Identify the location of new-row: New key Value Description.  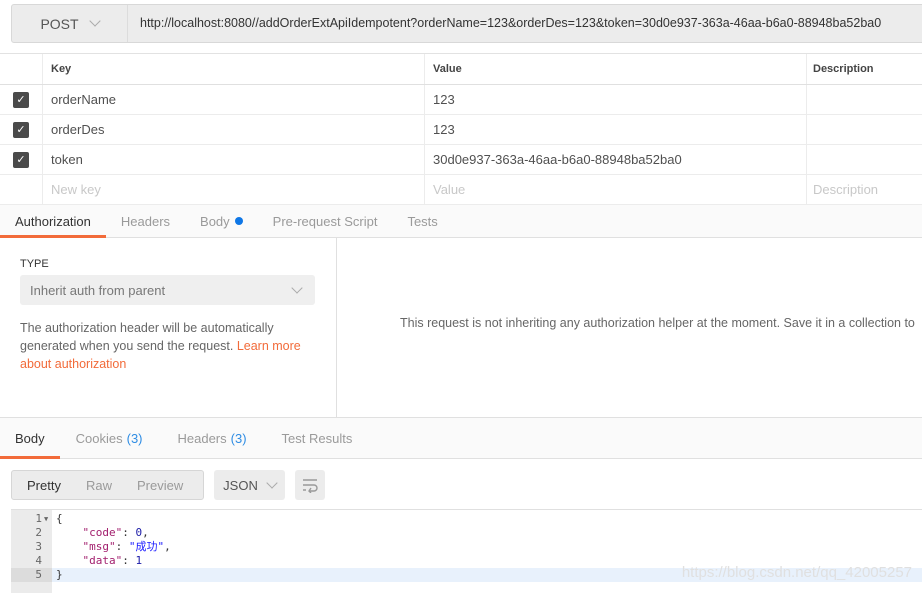
(461, 190).